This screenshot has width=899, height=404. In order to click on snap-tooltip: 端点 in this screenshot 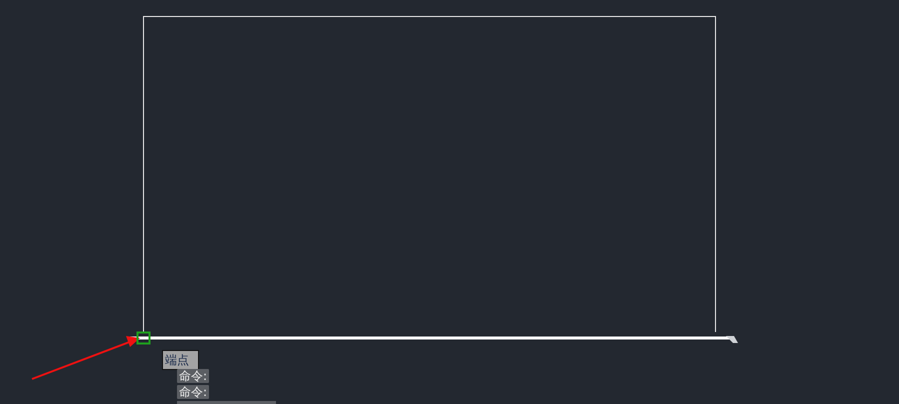, I will do `click(180, 360)`.